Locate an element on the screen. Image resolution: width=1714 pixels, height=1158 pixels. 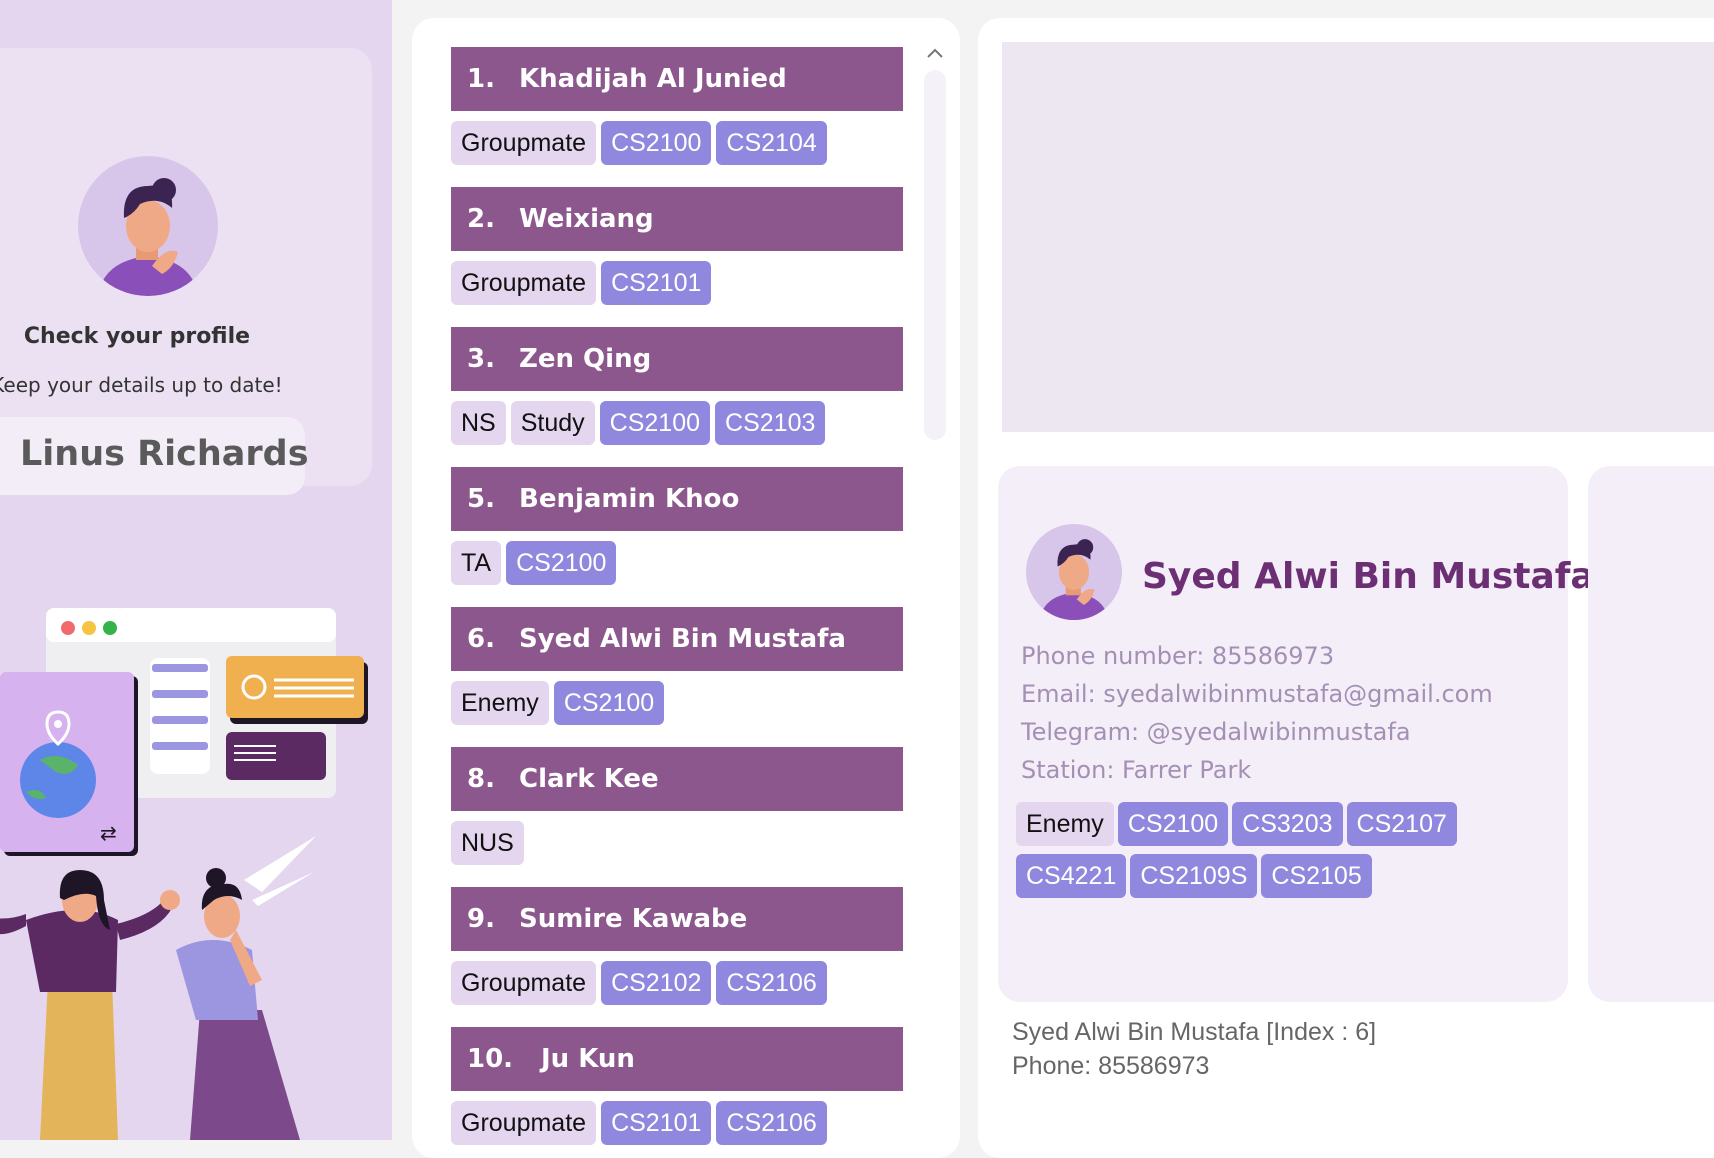
contact-name: Syed Alwi Bin Mustafa is located at coordinates (682, 639).